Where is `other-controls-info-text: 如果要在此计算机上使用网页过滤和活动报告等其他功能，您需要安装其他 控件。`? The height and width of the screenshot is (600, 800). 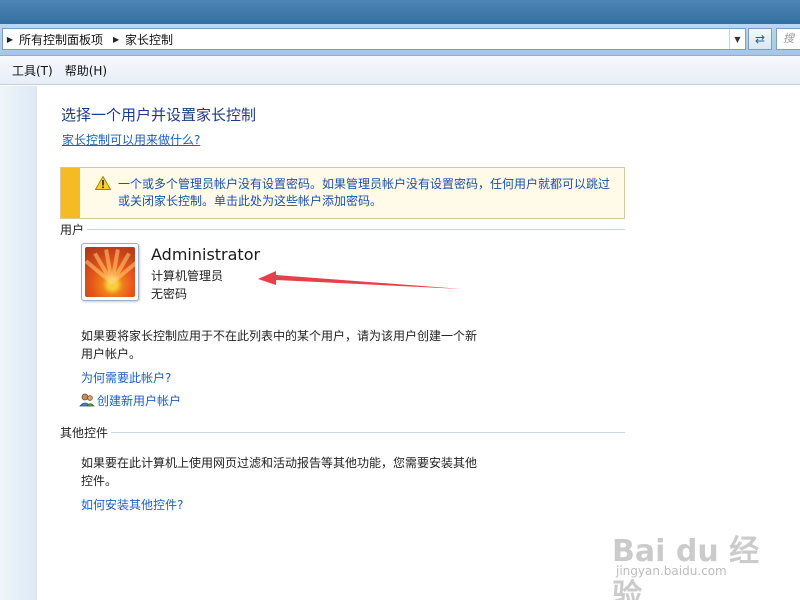 other-controls-info-text: 如果要在此计算机上使用网页过滤和活动报告等其他功能，您需要安装其他 控件。 is located at coordinates (291, 472).